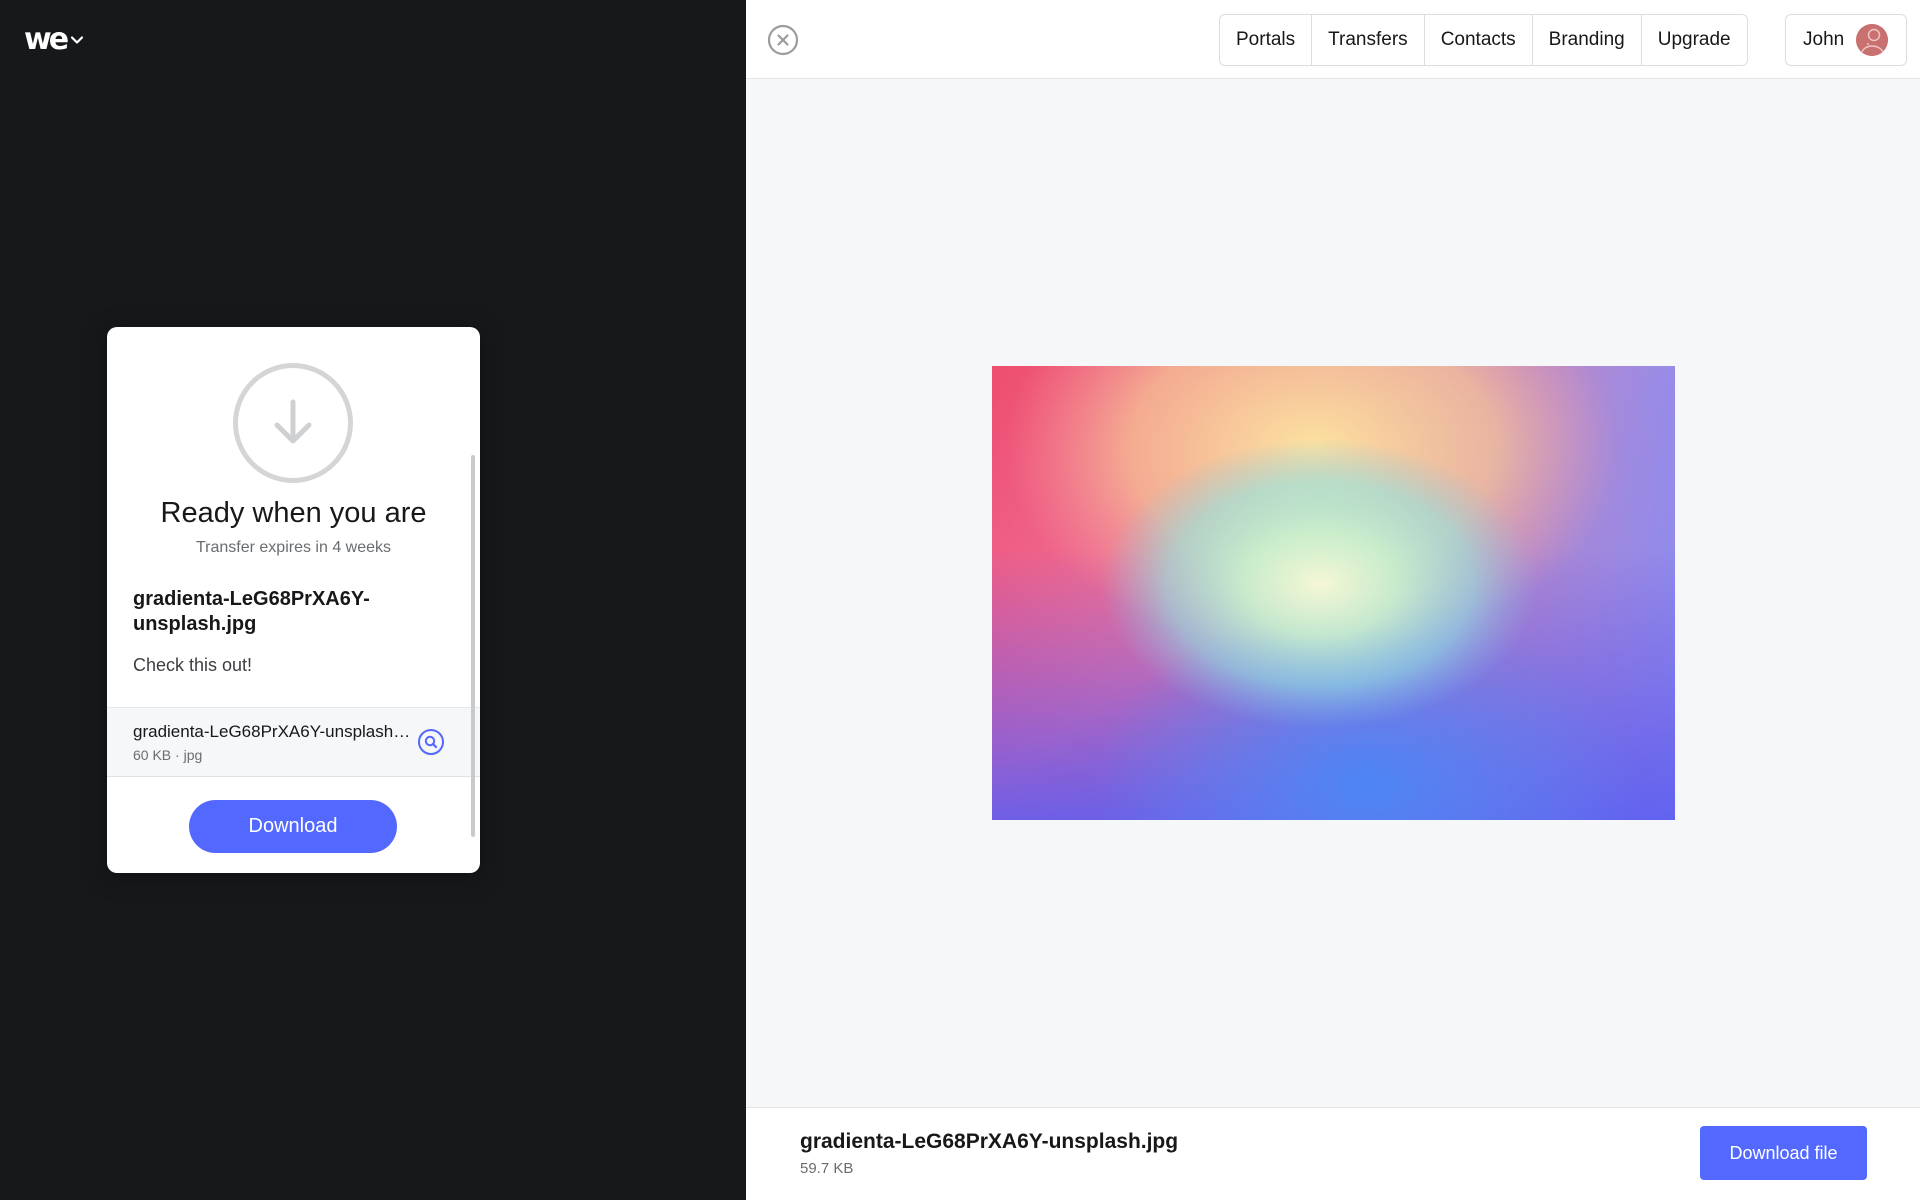 This screenshot has width=1920, height=1200. Describe the element at coordinates (1266, 40) in the screenshot. I see `nav-portals: Portals` at that location.